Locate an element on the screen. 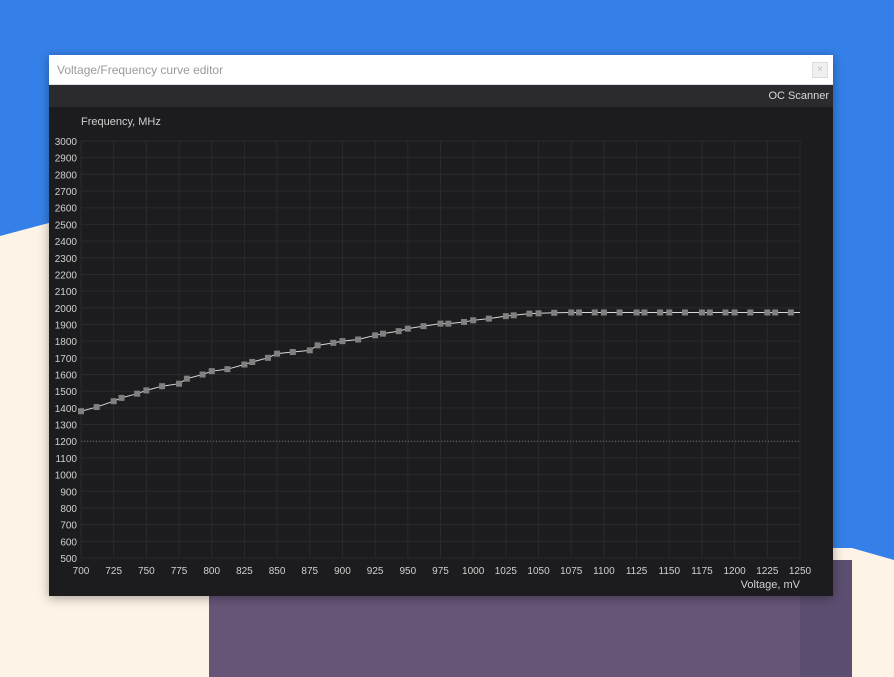 This screenshot has height=677, width=894. y-tick-label: 1400 is located at coordinates (66, 409).